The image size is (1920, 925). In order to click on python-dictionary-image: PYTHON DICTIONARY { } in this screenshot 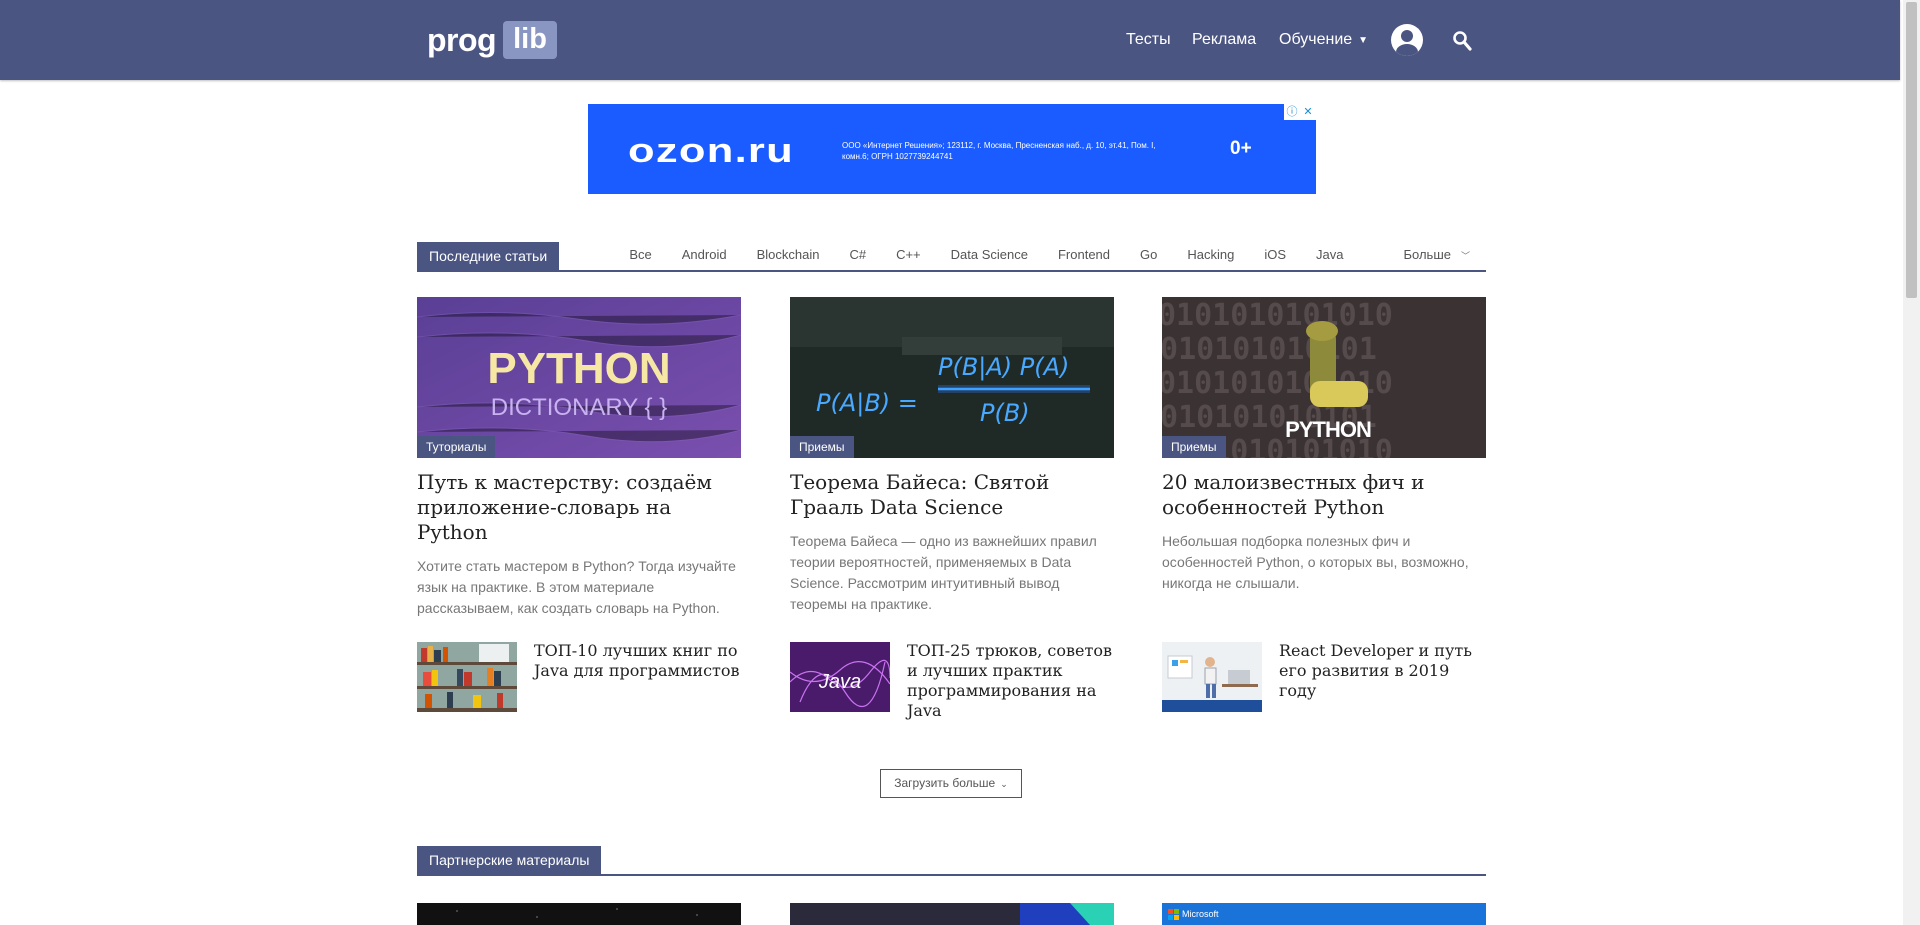, I will do `click(579, 377)`.